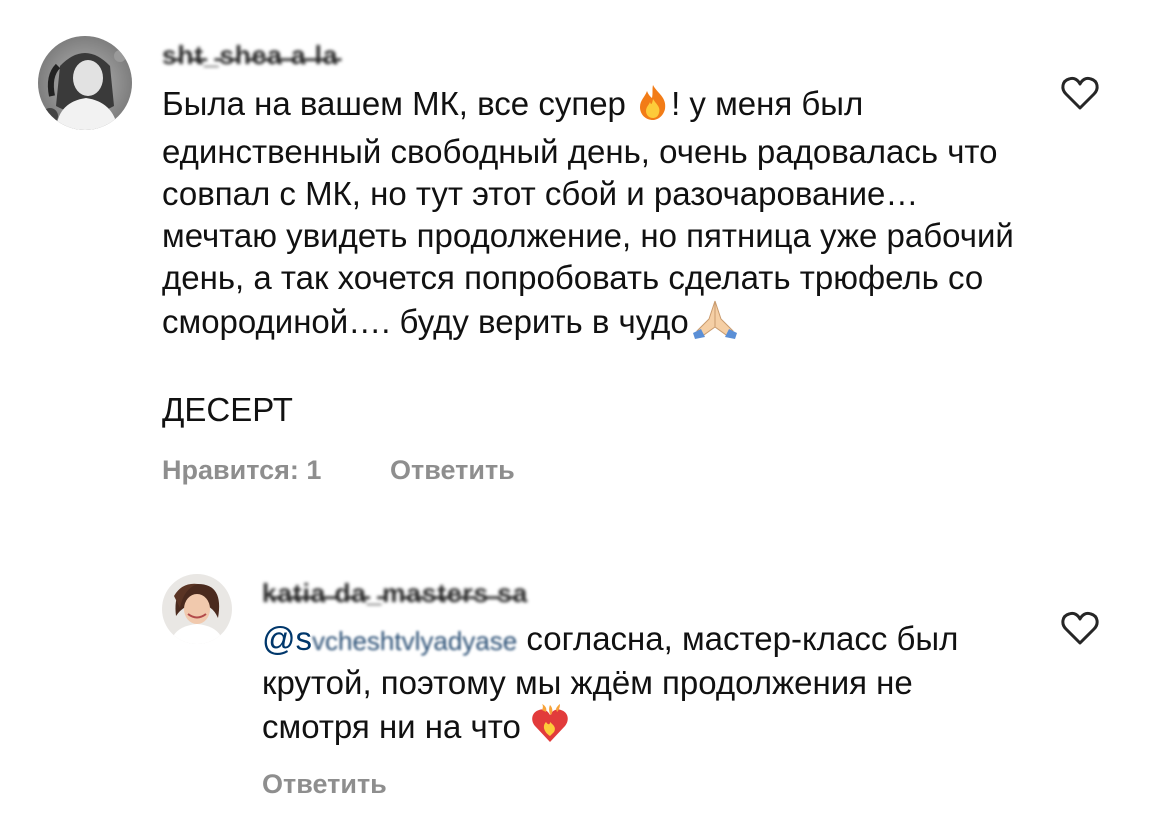 This screenshot has height=823, width=1170. What do you see at coordinates (399, 103) in the screenshot?
I see `comment-text-part: Была на вашем МК, все супер` at bounding box center [399, 103].